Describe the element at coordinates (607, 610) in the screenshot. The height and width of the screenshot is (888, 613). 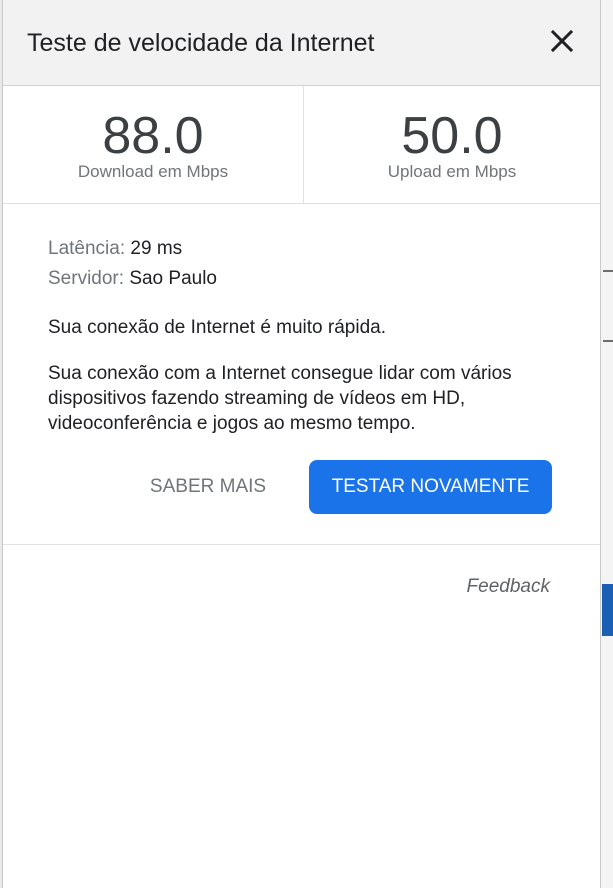
I see `background-button` at that location.